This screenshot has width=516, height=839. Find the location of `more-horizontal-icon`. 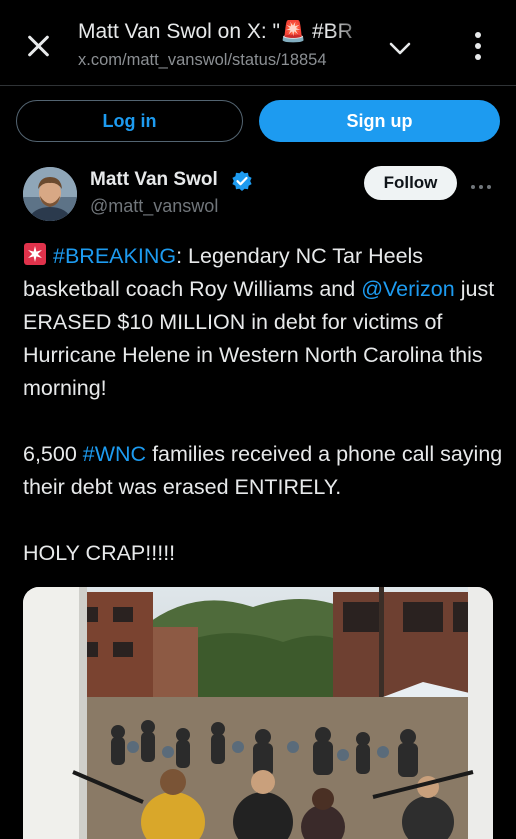

more-horizontal-icon is located at coordinates (481, 183).